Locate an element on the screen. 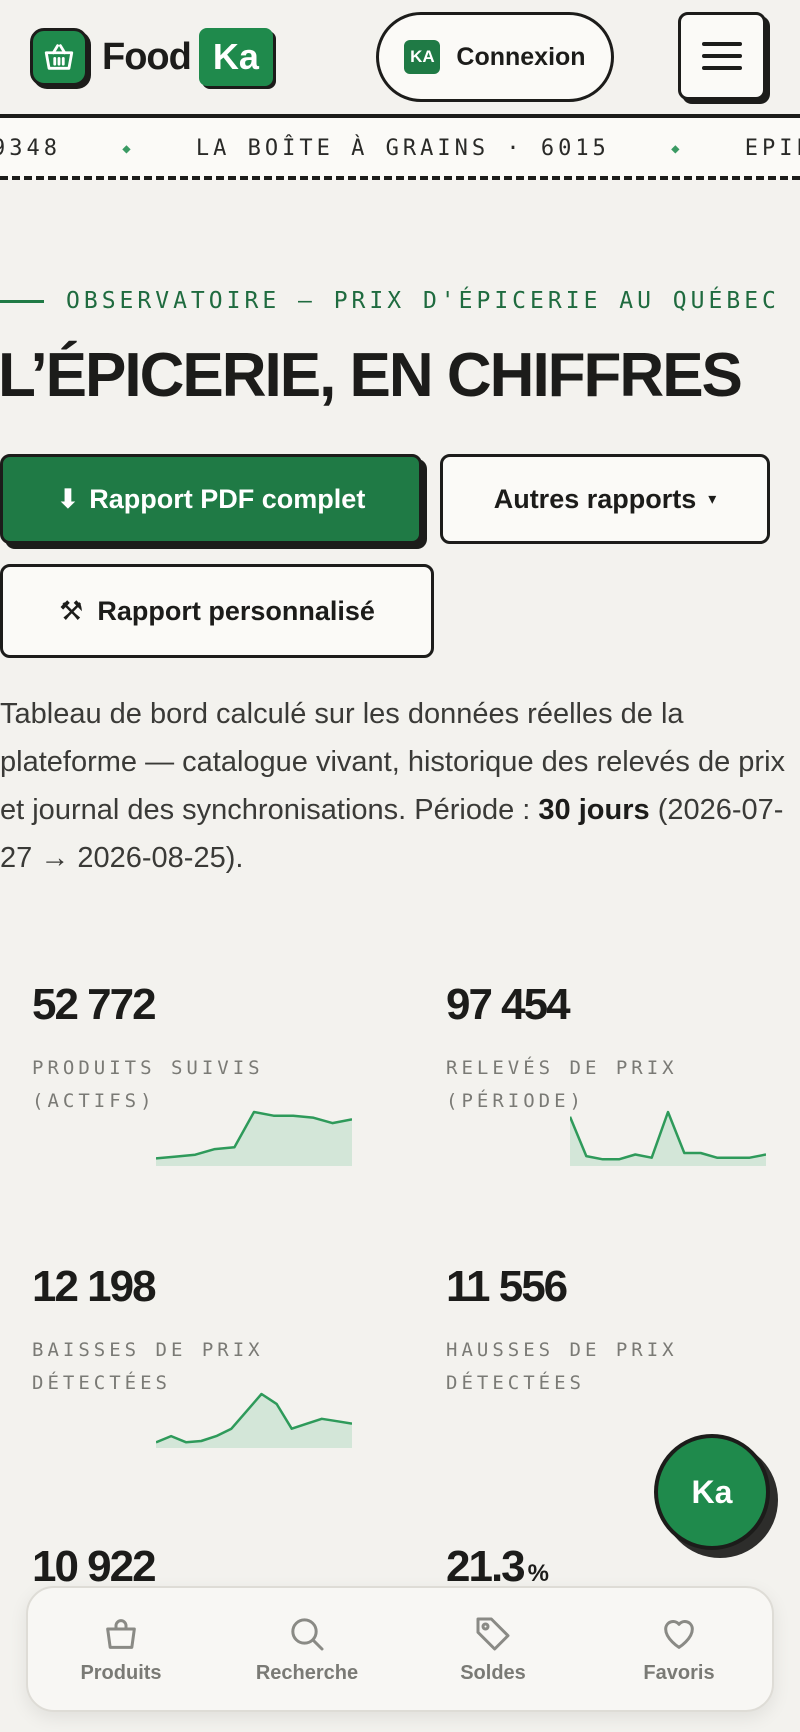  stat-label-line: DÉTECTÉES is located at coordinates (515, 1383).